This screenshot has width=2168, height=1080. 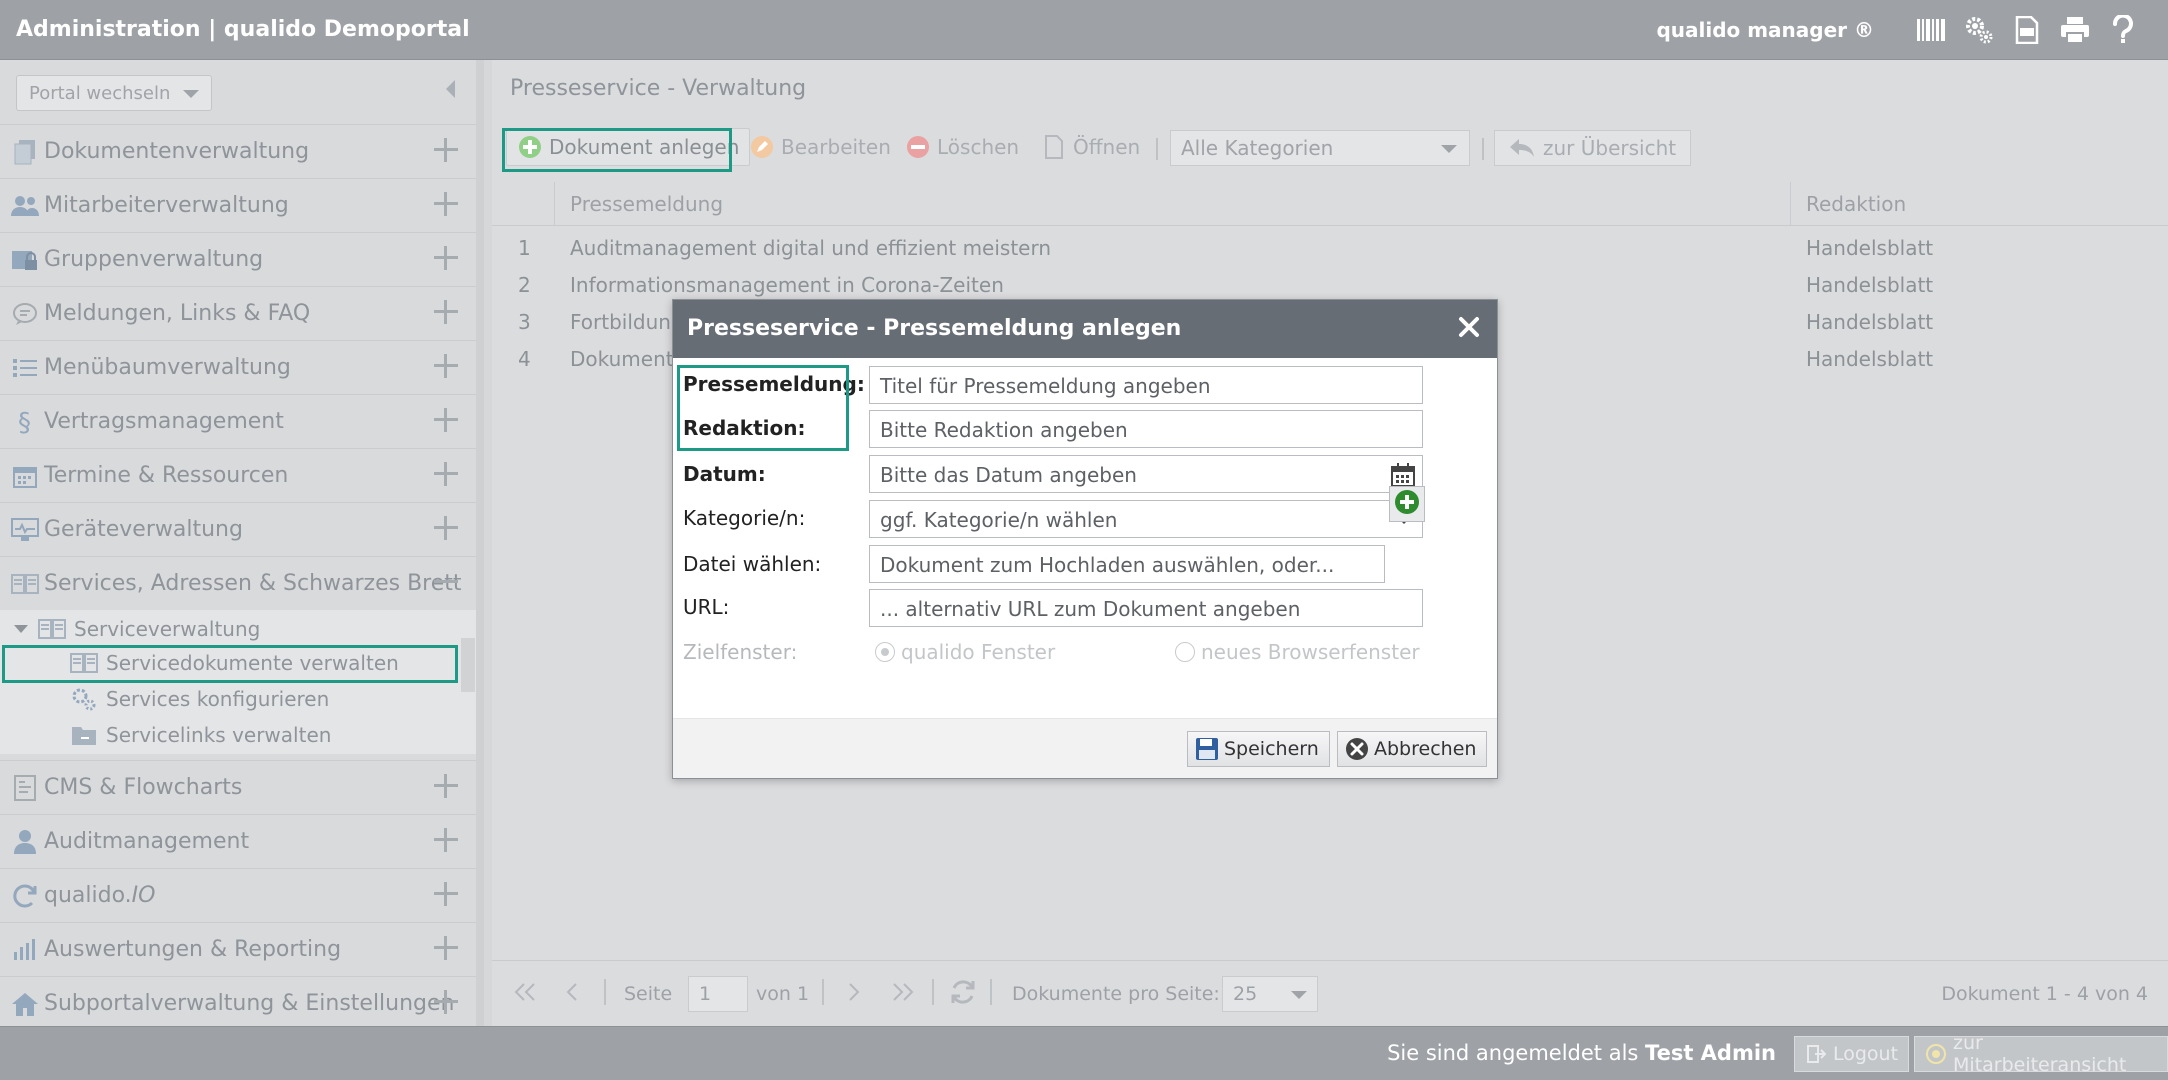 I want to click on row-number: 2, so click(x=524, y=285).